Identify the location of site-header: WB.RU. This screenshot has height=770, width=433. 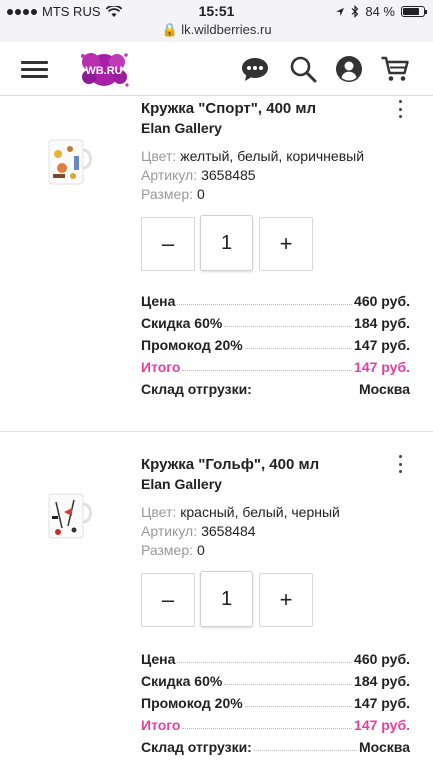
(216, 69).